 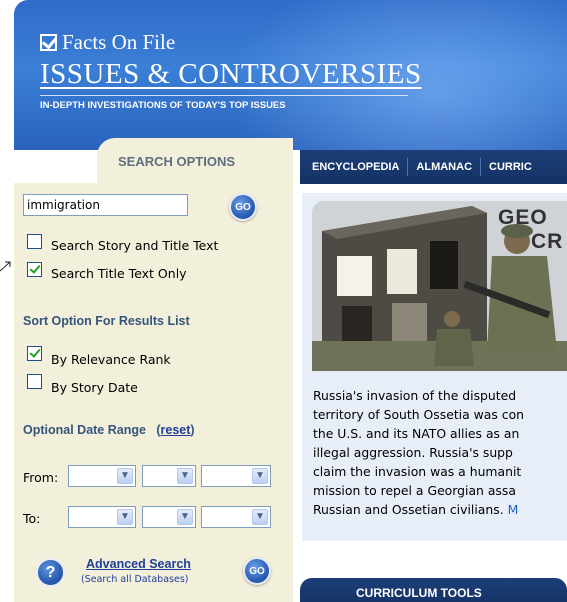 What do you see at coordinates (192, 430) in the screenshot?
I see `reset-paren-close: )` at bounding box center [192, 430].